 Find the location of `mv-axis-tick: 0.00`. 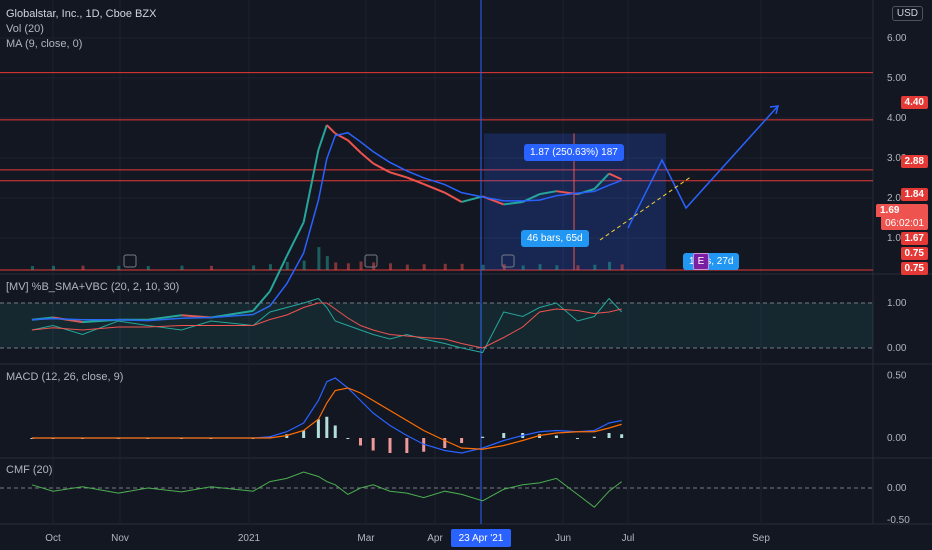

mv-axis-tick: 0.00 is located at coordinates (897, 348).